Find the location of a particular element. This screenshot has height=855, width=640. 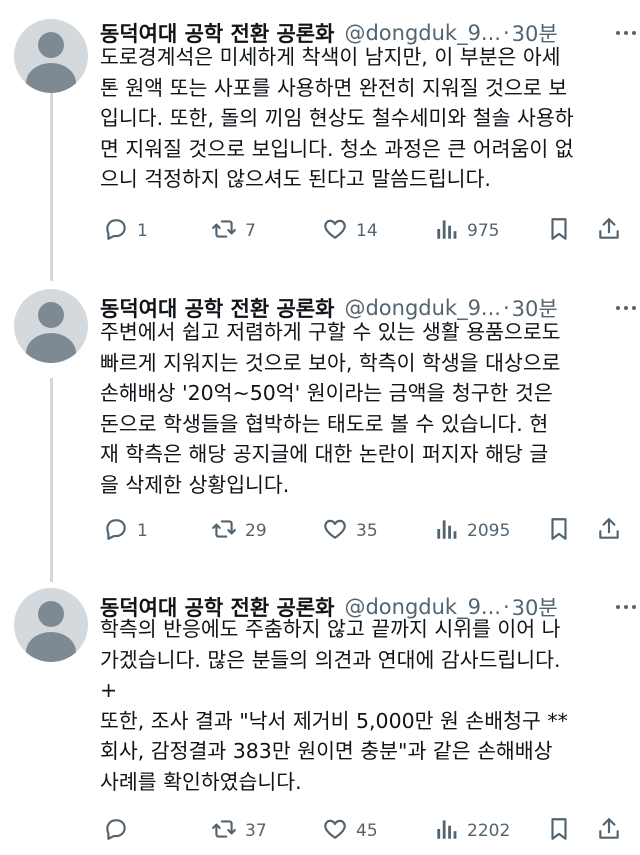

text-line: 손해배상 '20억~50억' 원이라는 금액을 청구한 것은 is located at coordinates (326, 393).